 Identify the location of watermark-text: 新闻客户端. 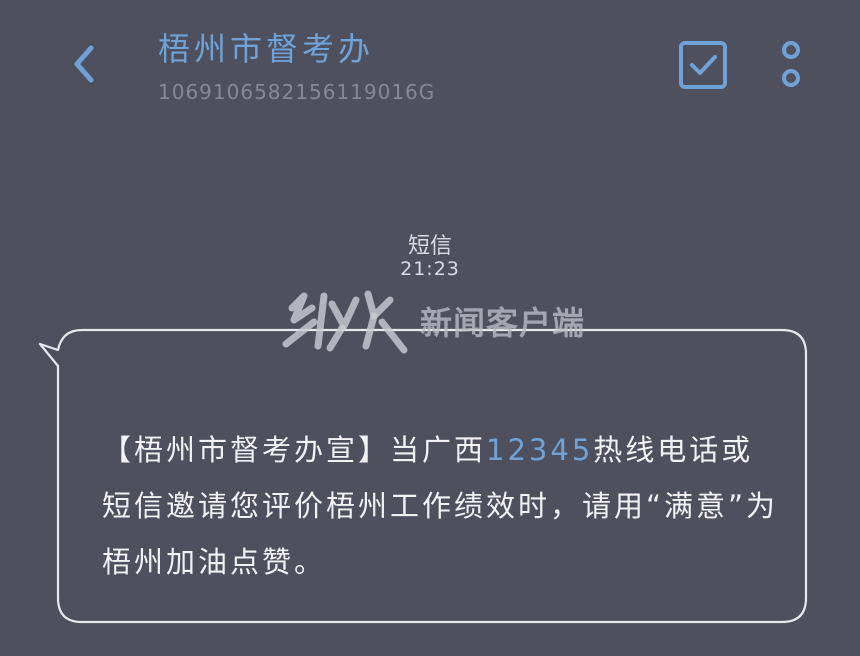
(503, 323).